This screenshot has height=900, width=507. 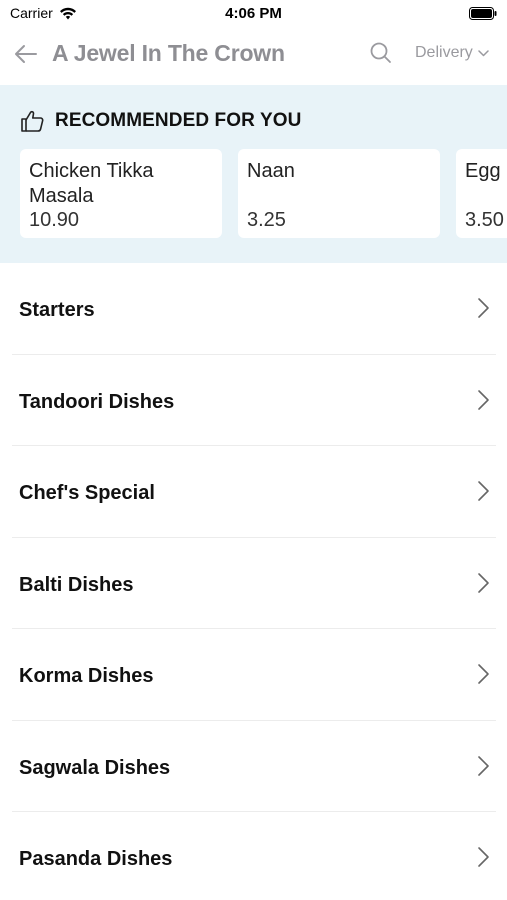 What do you see at coordinates (76, 584) in the screenshot?
I see `category-label: Balti Dishes` at bounding box center [76, 584].